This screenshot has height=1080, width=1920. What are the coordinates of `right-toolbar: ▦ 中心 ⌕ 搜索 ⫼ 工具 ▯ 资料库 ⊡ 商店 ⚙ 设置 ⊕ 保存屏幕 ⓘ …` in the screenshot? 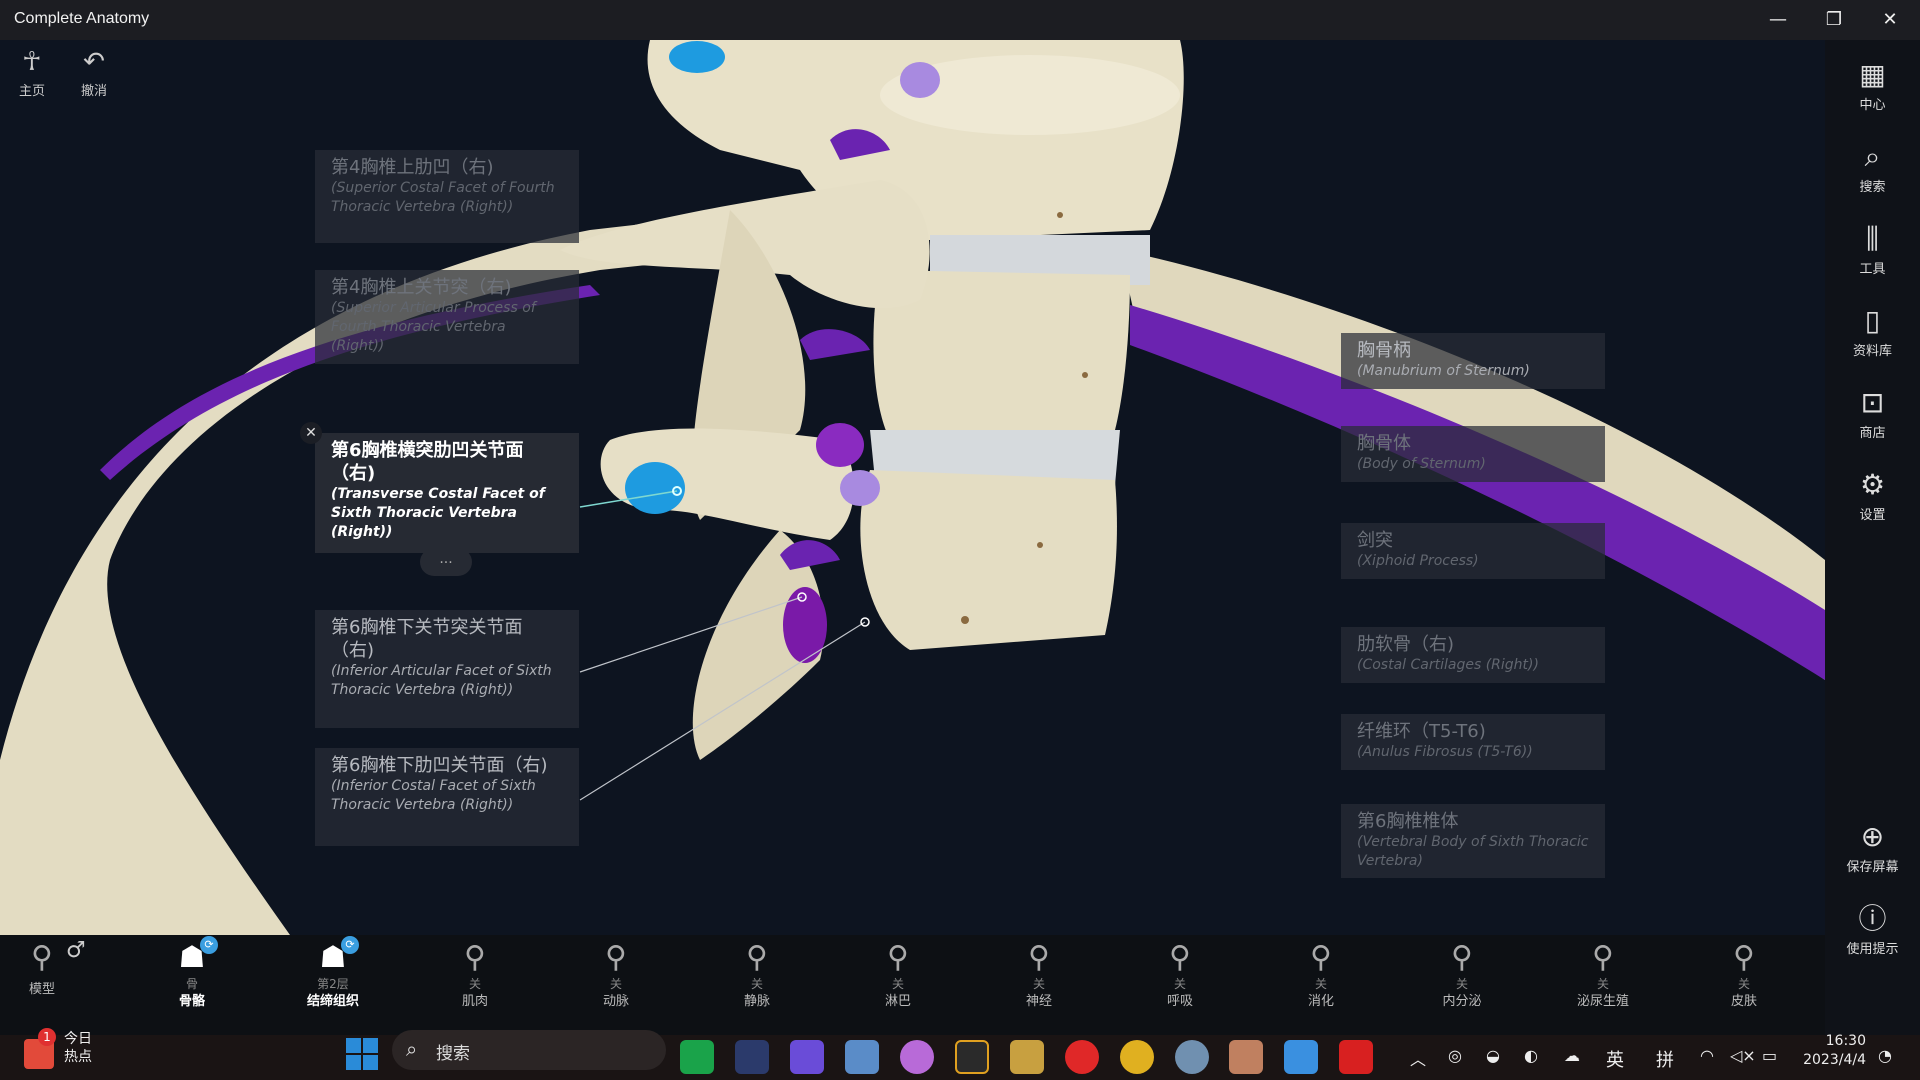 It's located at (1872, 537).